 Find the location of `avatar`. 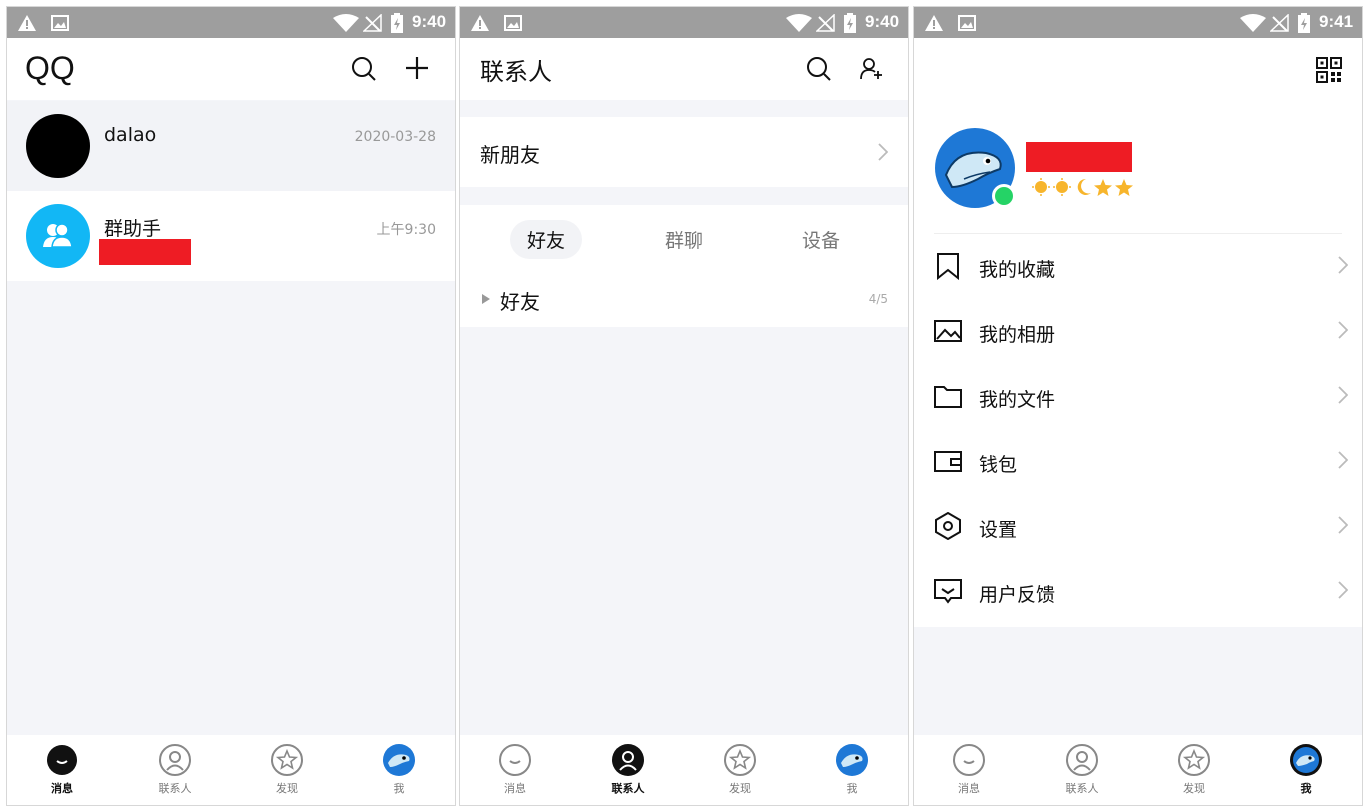

avatar is located at coordinates (58, 146).